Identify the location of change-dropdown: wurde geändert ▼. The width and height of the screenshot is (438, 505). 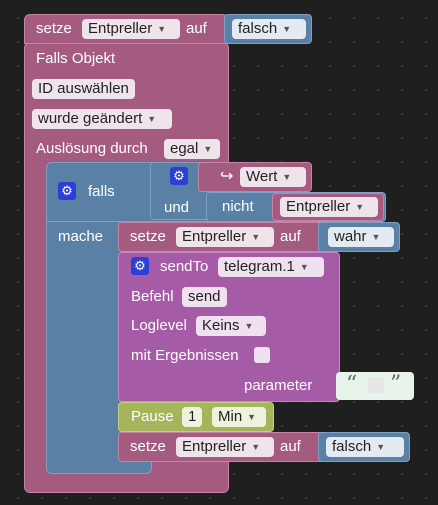
(102, 119).